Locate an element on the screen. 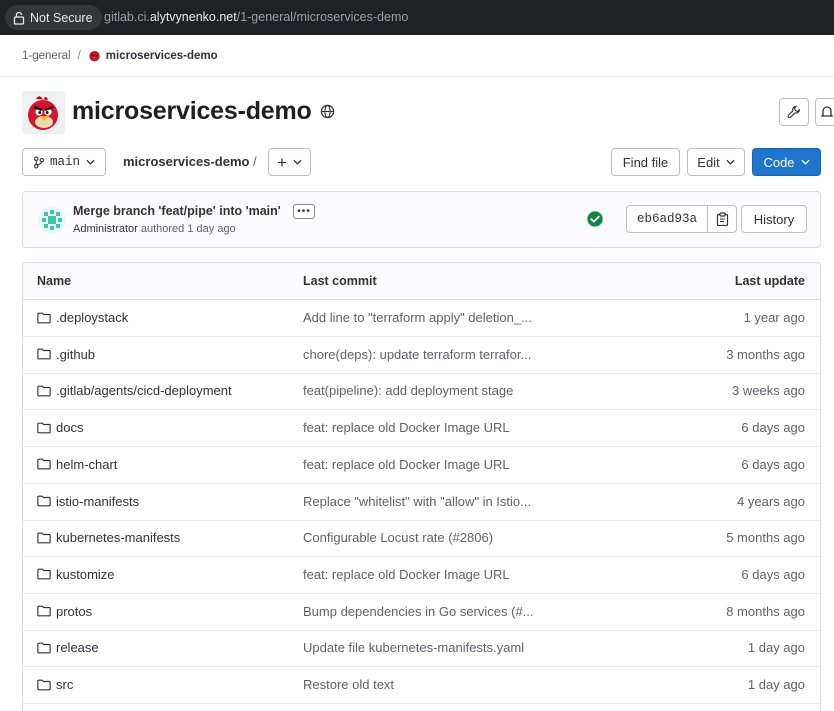 This screenshot has width=834, height=711. last-update-time: 3 months ago is located at coordinates (765, 354).